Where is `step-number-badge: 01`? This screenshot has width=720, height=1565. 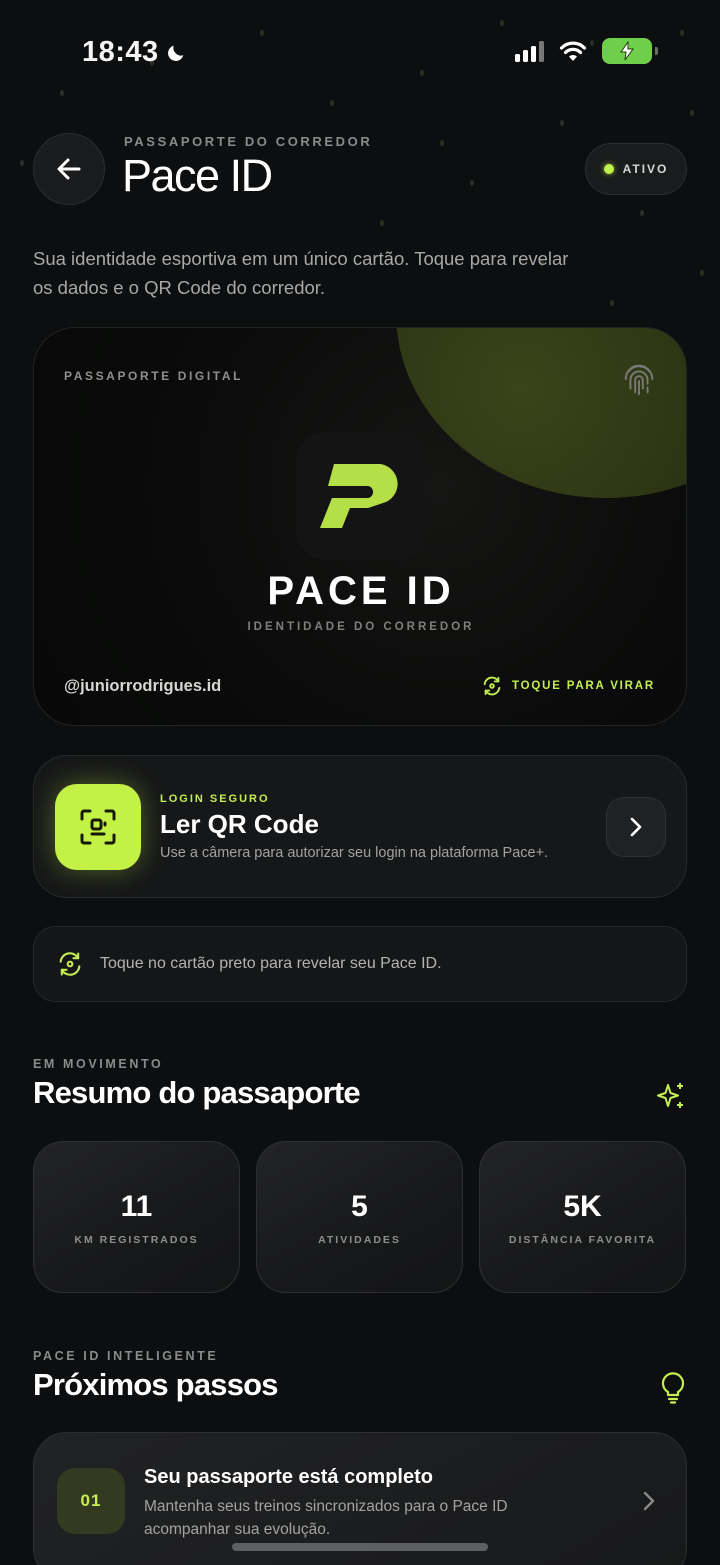 step-number-badge: 01 is located at coordinates (91, 1501).